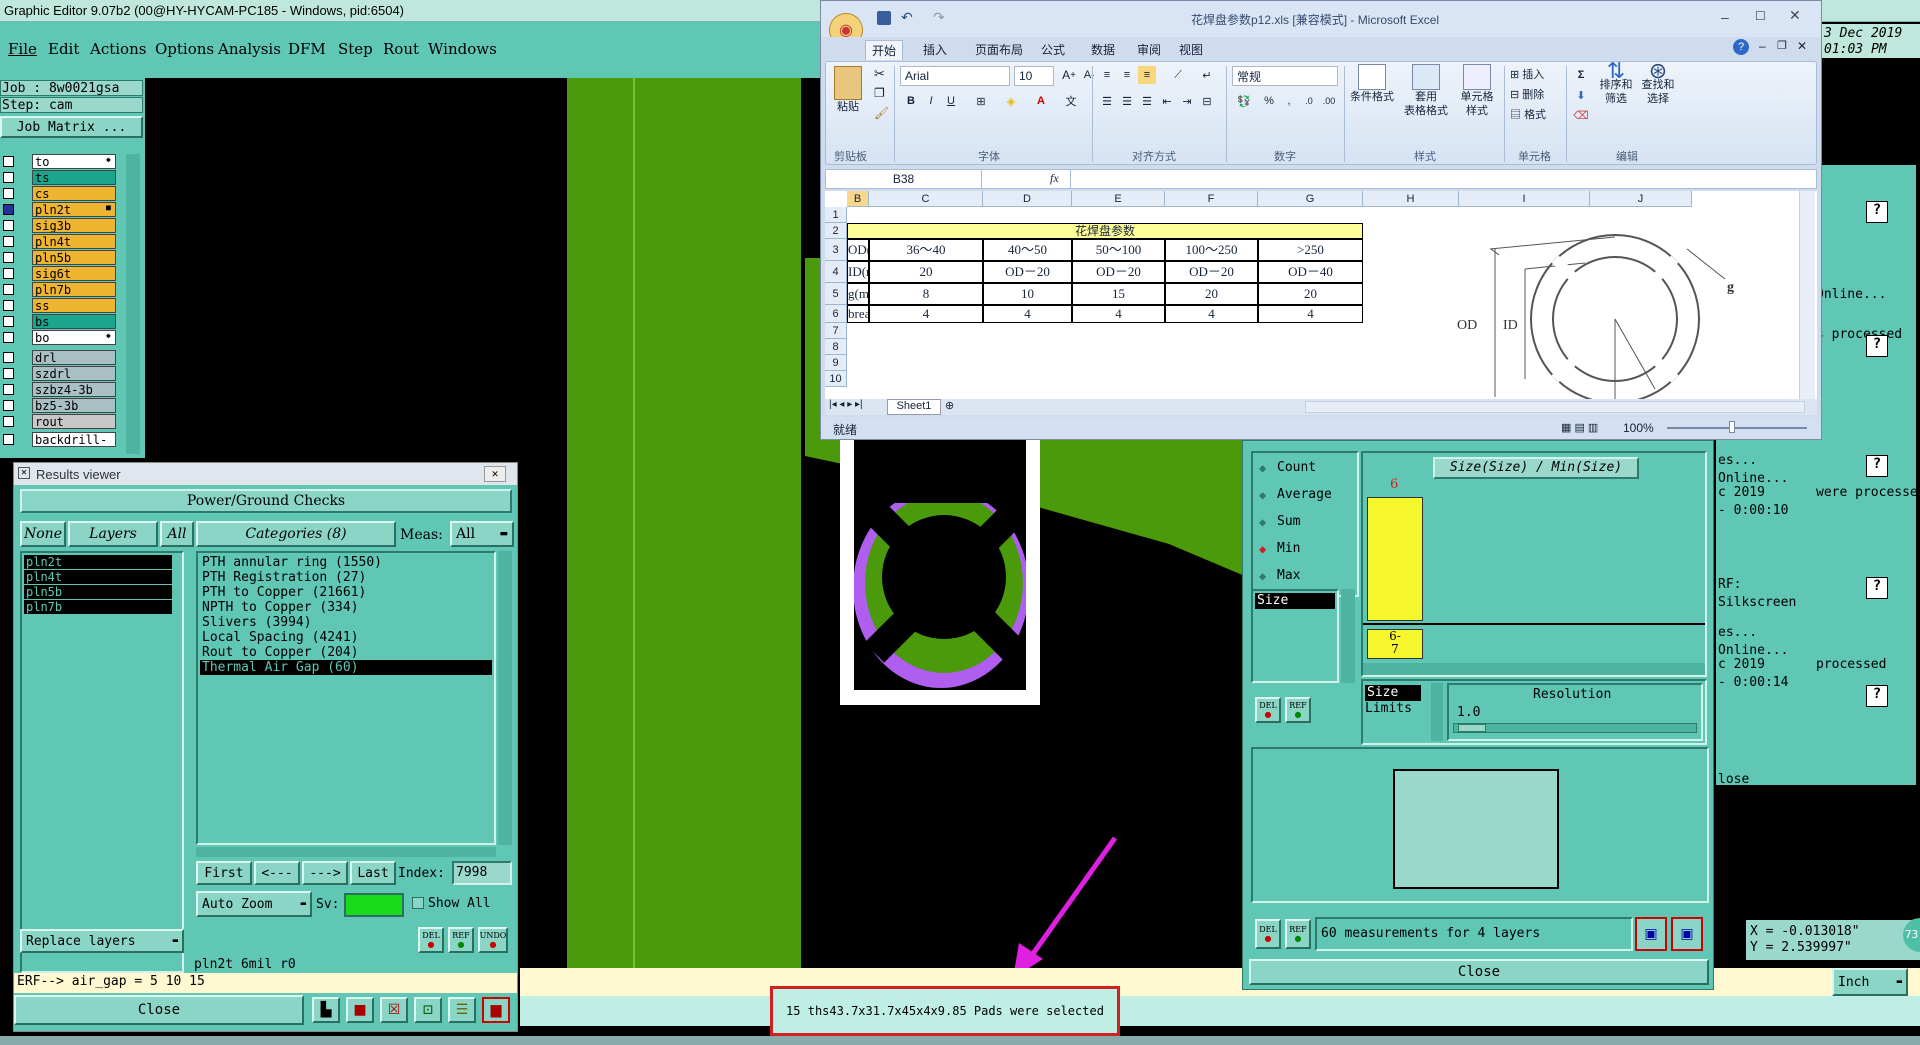  I want to click on category-item: NPTH to Copper (334), so click(346, 607).